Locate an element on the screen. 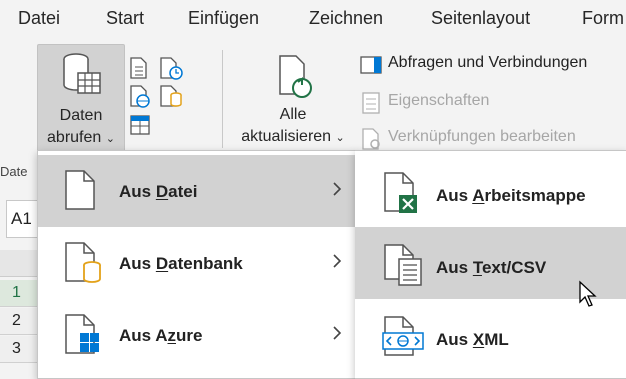  properties-icon is located at coordinates (371, 103).